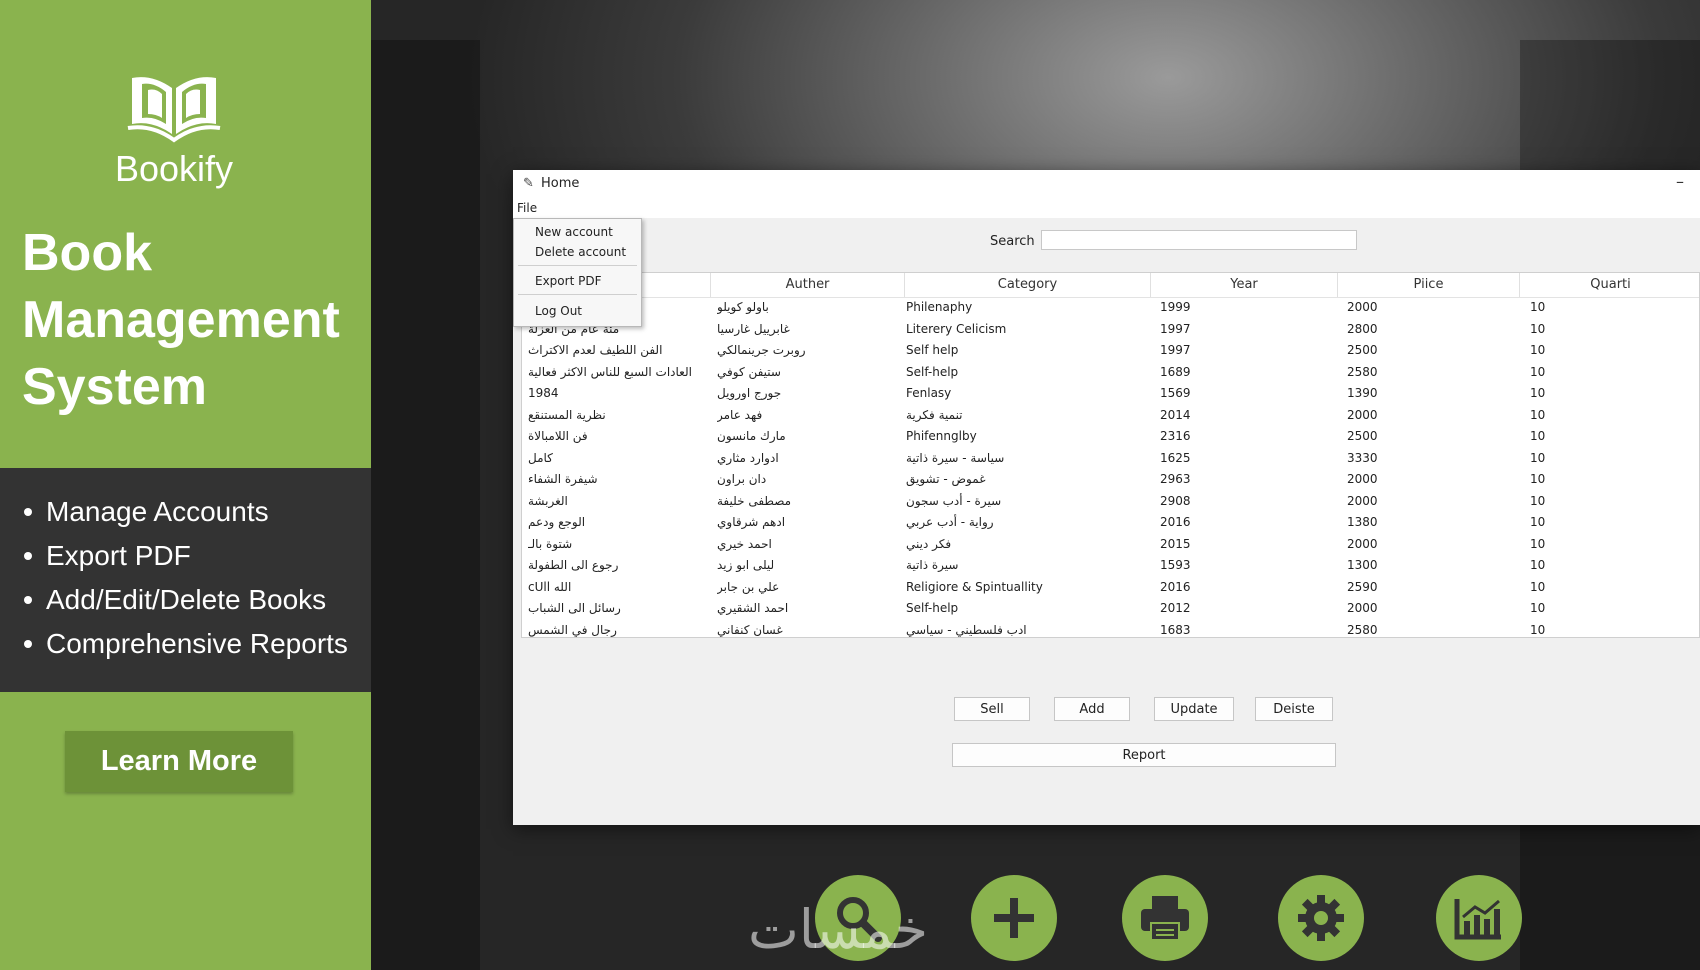 The height and width of the screenshot is (970, 1700). I want to click on column-header: Year, so click(1244, 285).